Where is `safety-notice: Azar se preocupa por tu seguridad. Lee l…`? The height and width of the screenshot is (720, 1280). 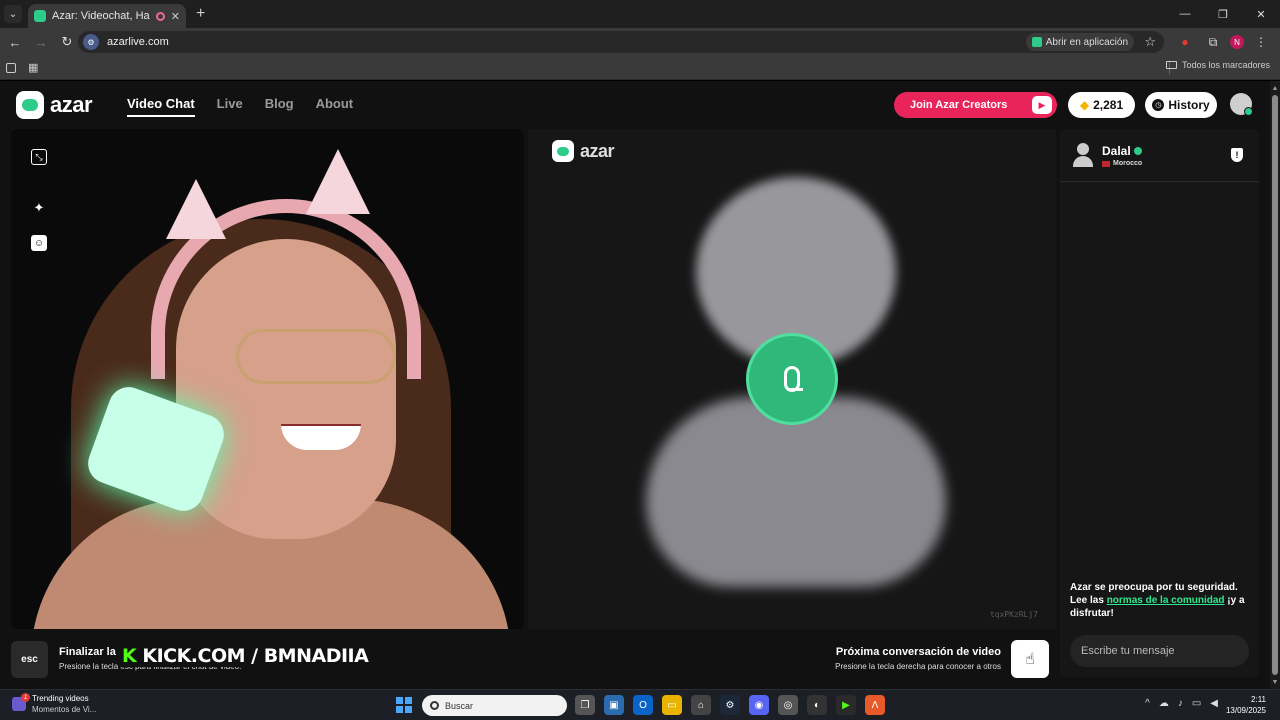
safety-notice: Azar se preocupa por tu seguridad. Lee l… is located at coordinates (1160, 600).